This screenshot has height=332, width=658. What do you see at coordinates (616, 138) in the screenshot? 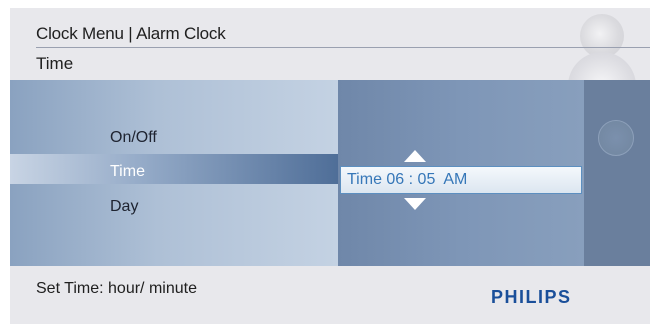
I see `menu-icon` at bounding box center [616, 138].